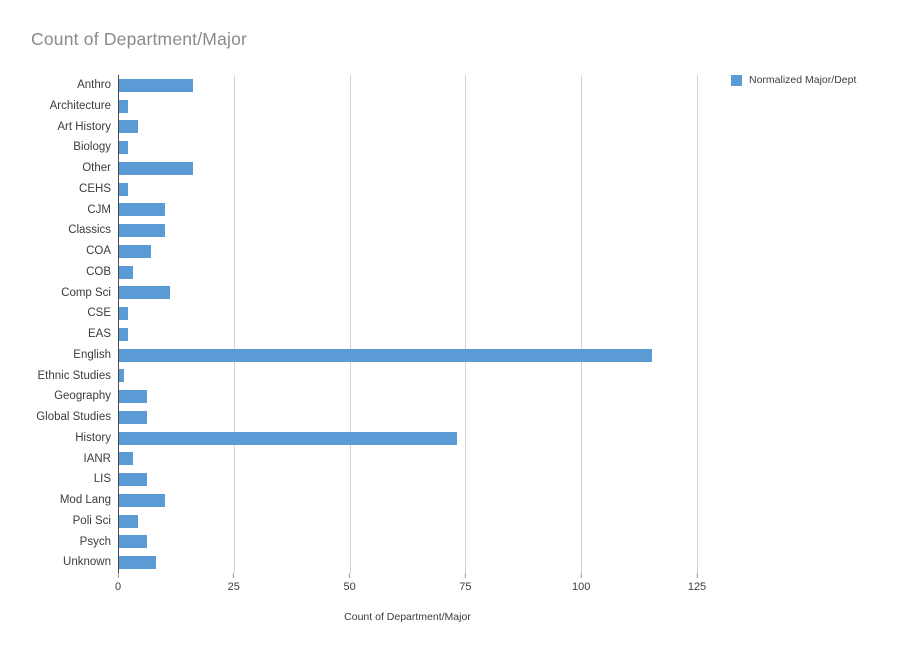 The width and height of the screenshot is (904, 659). I want to click on category-label: CJM, so click(99, 209).